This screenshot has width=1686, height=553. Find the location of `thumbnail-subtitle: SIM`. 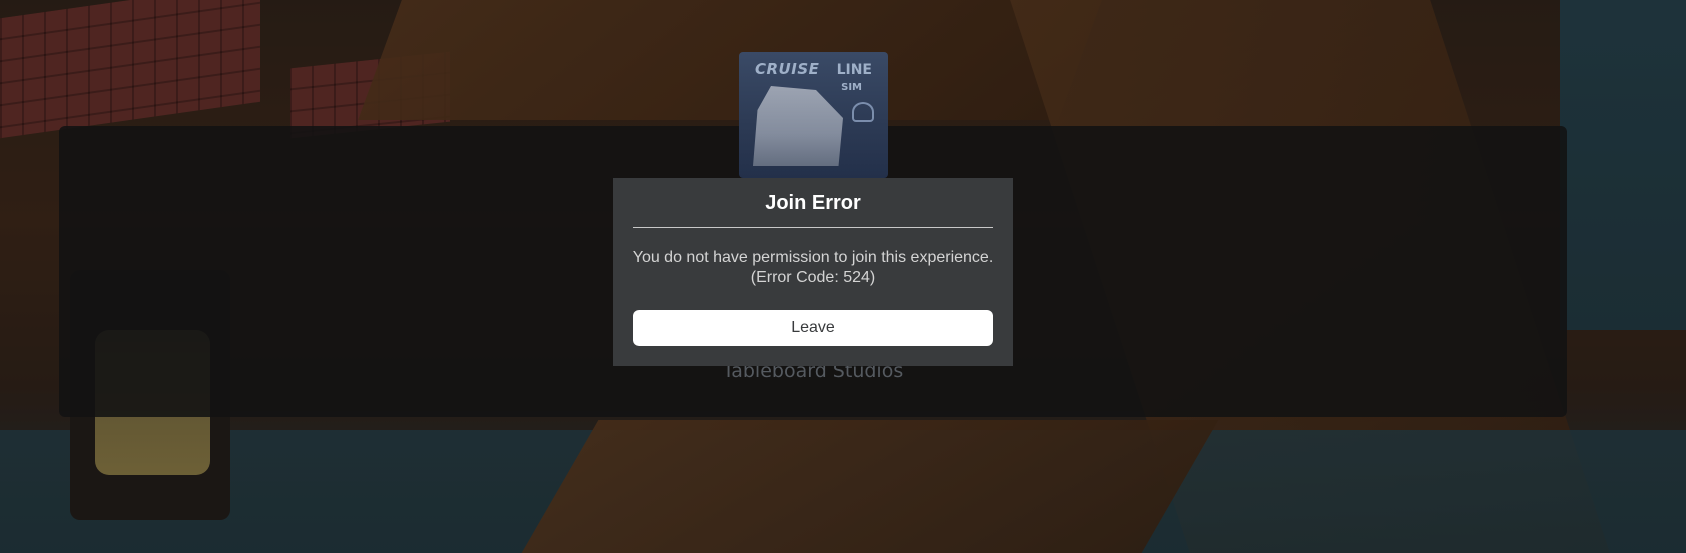

thumbnail-subtitle: SIM is located at coordinates (851, 87).